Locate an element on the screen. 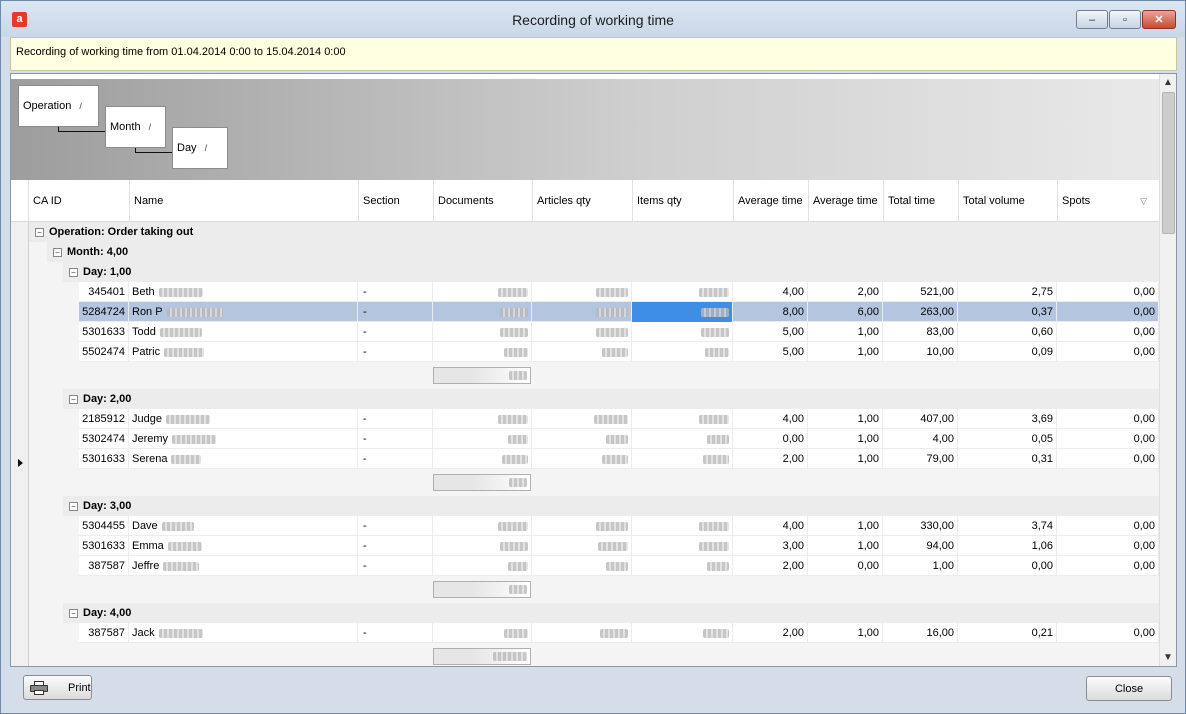  group-chip-operation: Operation / is located at coordinates (58, 106).